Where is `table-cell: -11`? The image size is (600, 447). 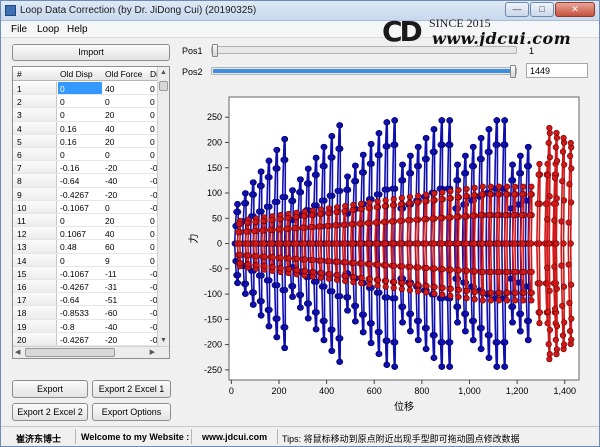 table-cell: -11 is located at coordinates (111, 274).